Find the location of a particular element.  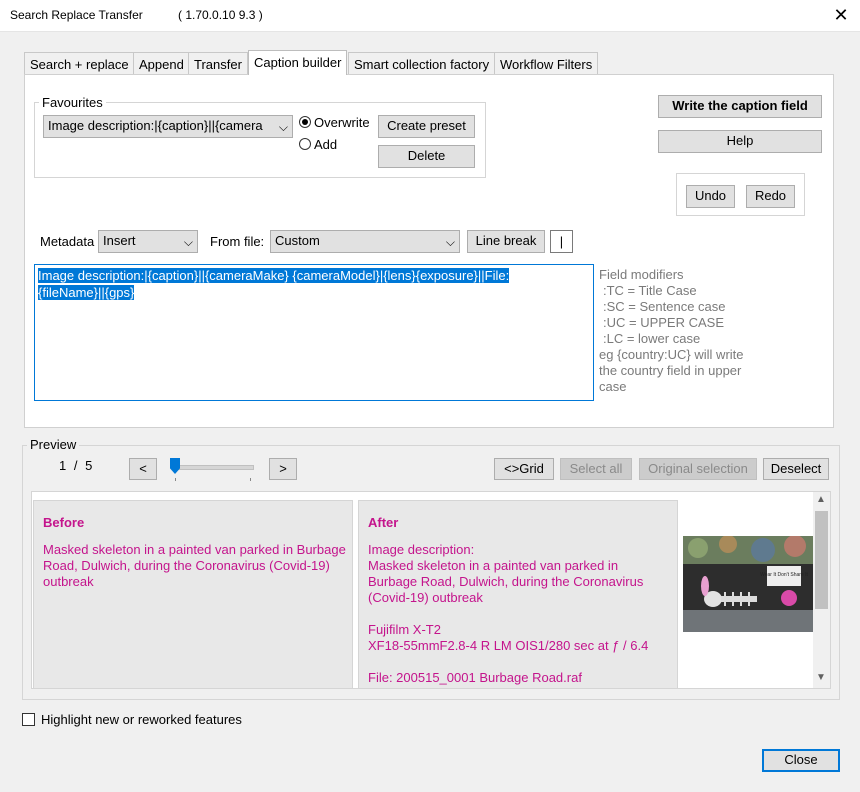

after-title: After is located at coordinates (383, 522).